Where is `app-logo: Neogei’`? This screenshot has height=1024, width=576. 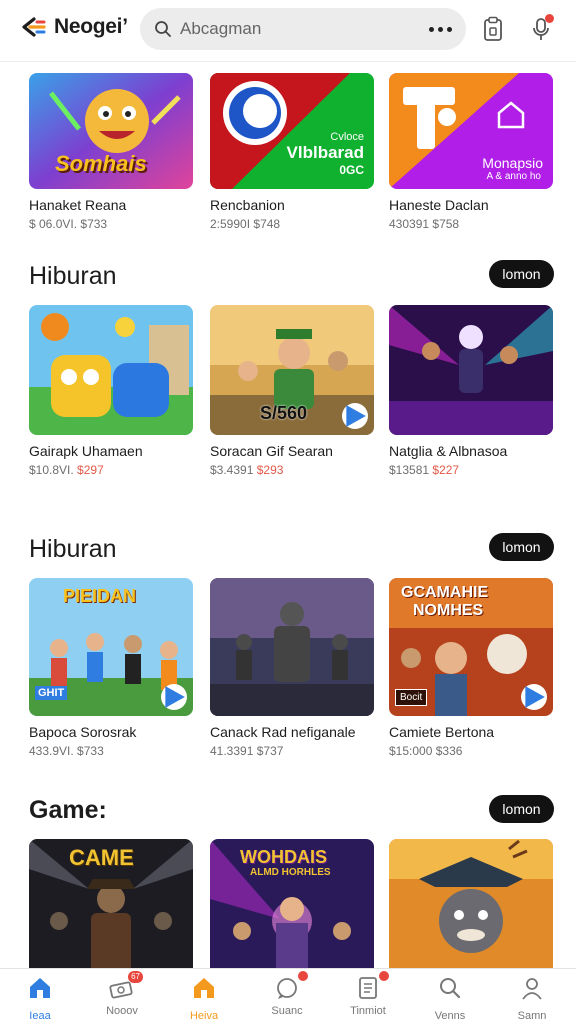 app-logo: Neogei’ is located at coordinates (74, 27).